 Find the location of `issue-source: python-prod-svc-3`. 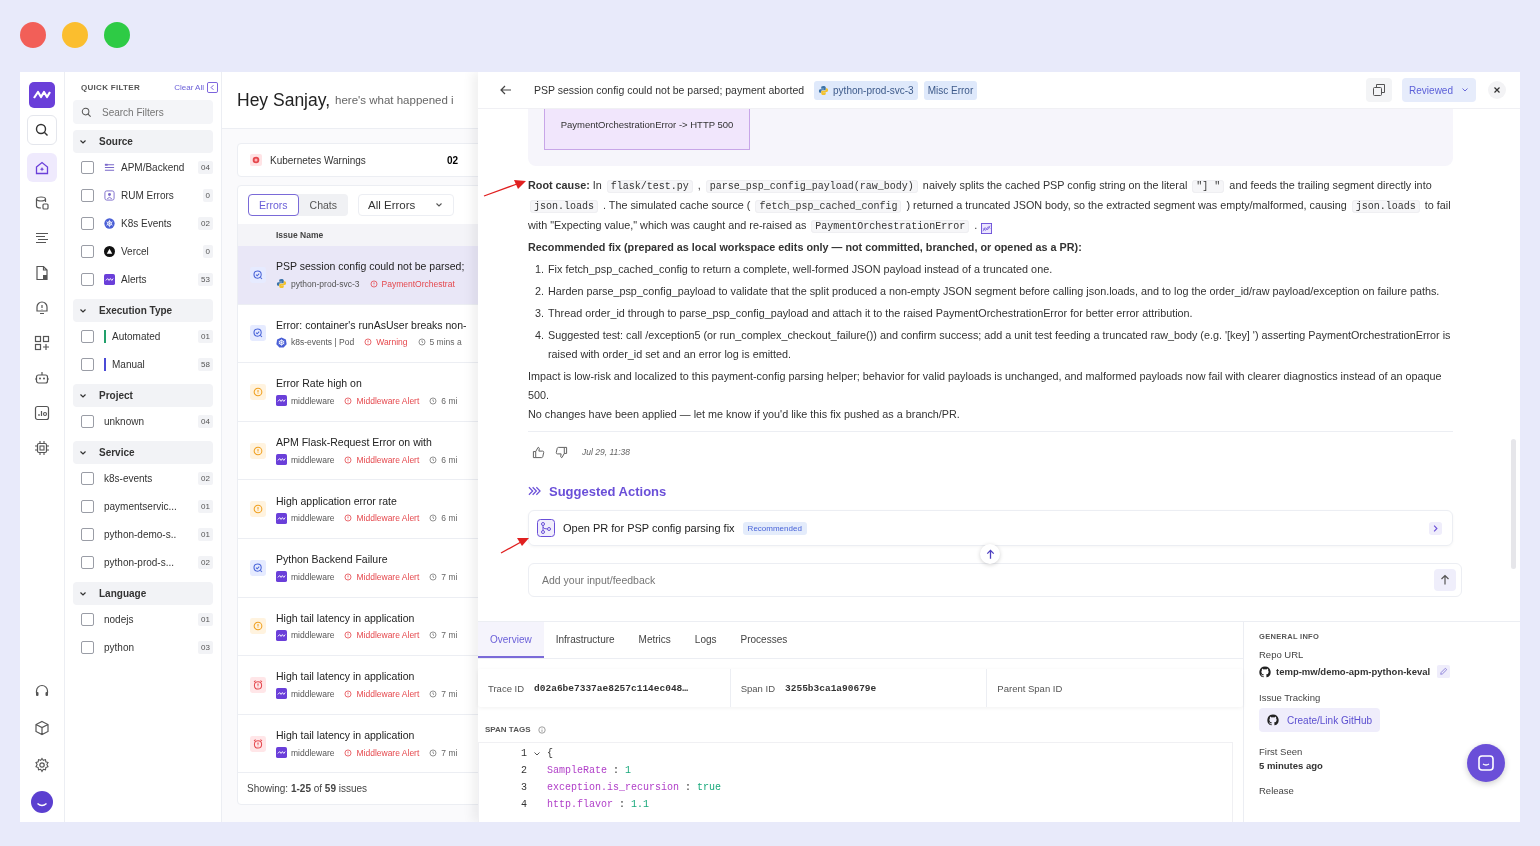

issue-source: python-prod-svc-3 is located at coordinates (325, 283).